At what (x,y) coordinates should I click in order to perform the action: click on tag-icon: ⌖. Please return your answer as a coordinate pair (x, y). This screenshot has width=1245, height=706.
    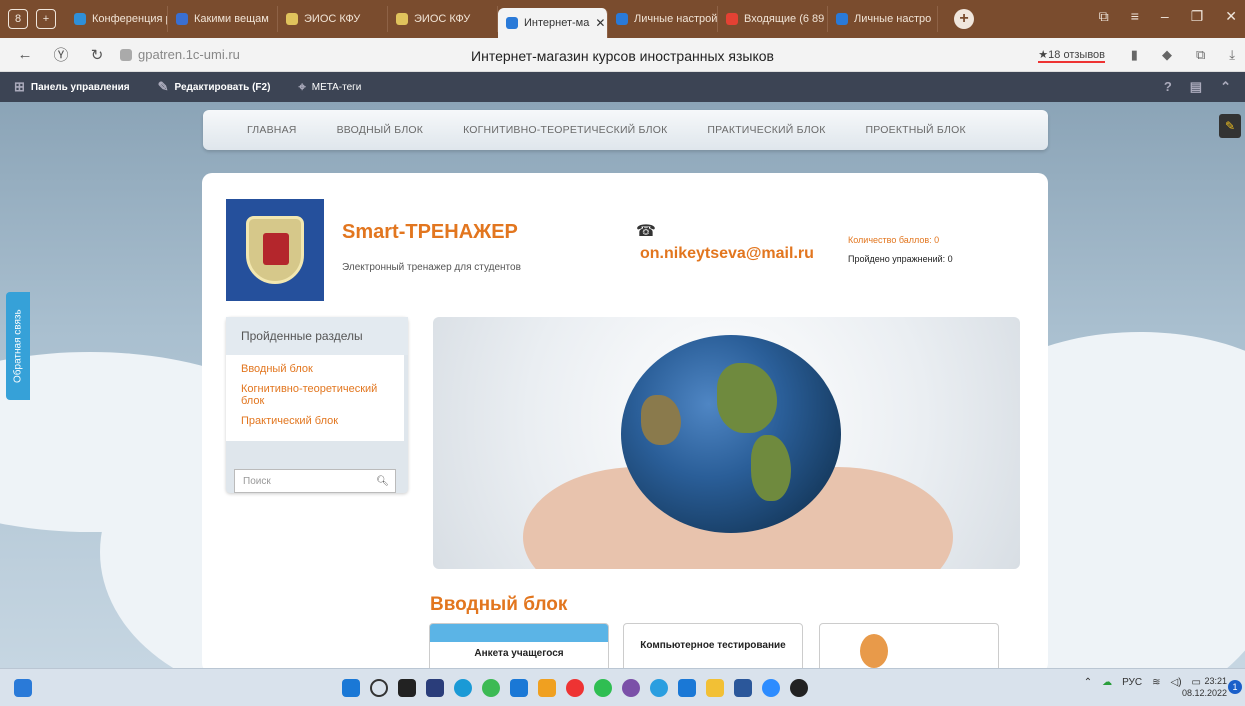
    Looking at the image, I should click on (302, 86).